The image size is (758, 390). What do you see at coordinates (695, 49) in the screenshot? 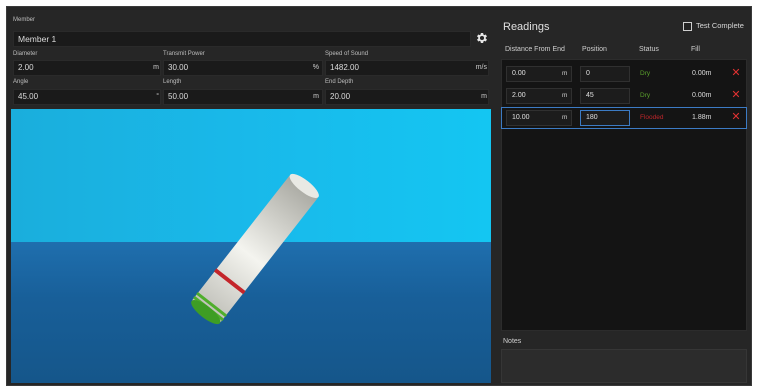
I see `column-header-fill: Fill` at bounding box center [695, 49].